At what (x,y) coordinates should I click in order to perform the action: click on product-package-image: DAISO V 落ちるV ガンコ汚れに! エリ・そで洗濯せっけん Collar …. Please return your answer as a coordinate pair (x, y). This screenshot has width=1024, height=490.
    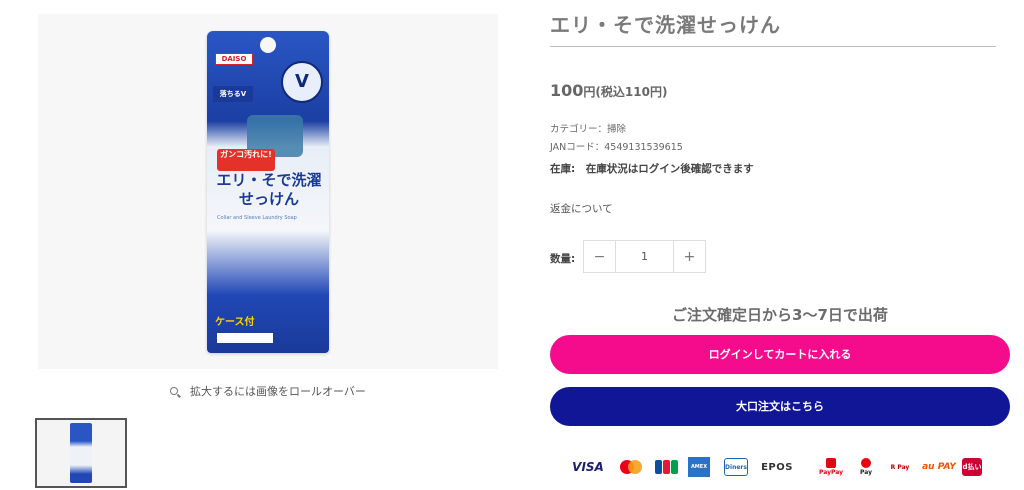
    Looking at the image, I should click on (268, 191).